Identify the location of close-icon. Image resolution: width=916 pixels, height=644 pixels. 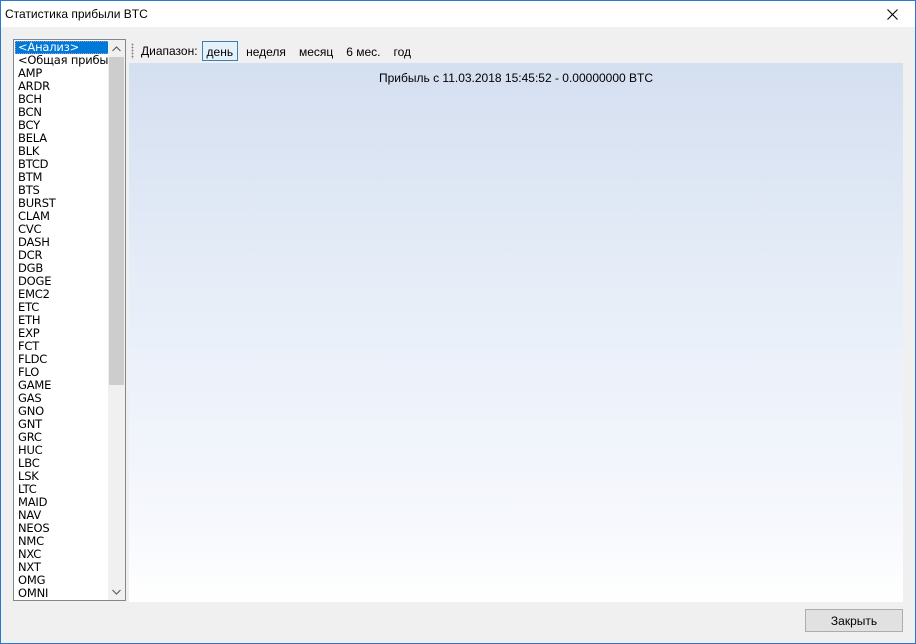
(892, 14).